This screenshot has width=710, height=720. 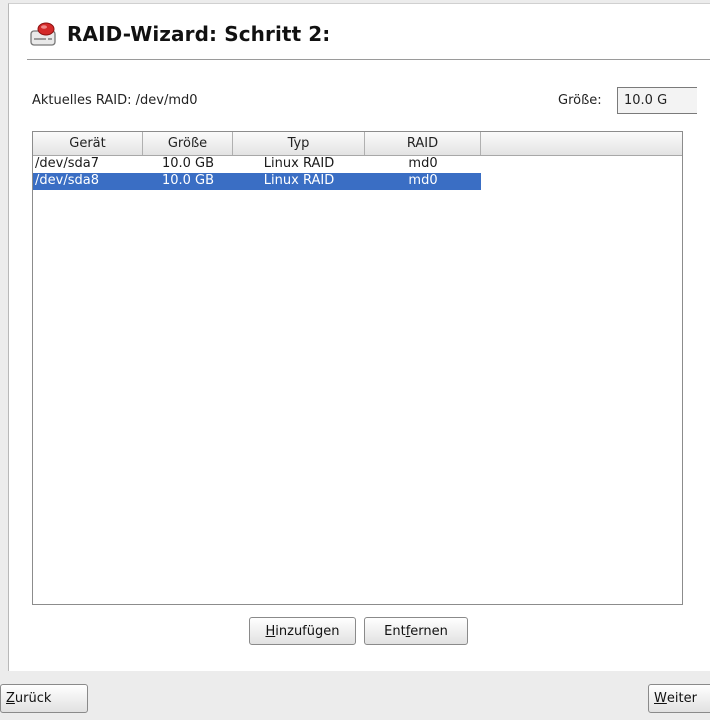 I want to click on title-divider, so click(x=368, y=59).